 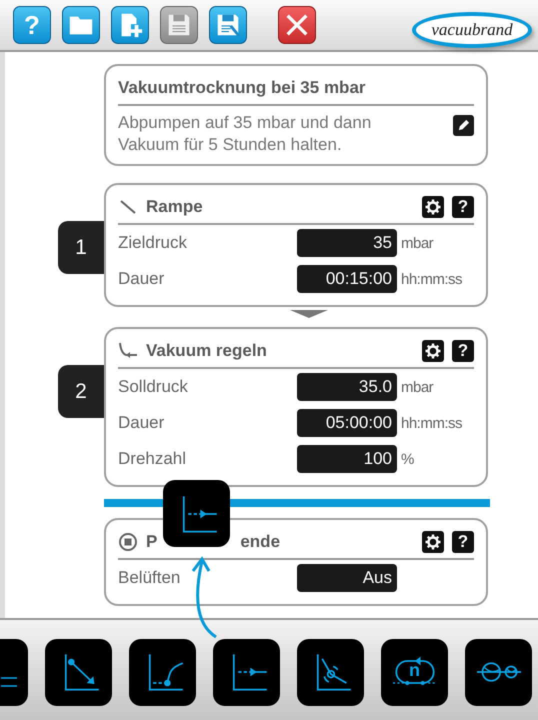 What do you see at coordinates (347, 243) in the screenshot?
I see `value-field: 35` at bounding box center [347, 243].